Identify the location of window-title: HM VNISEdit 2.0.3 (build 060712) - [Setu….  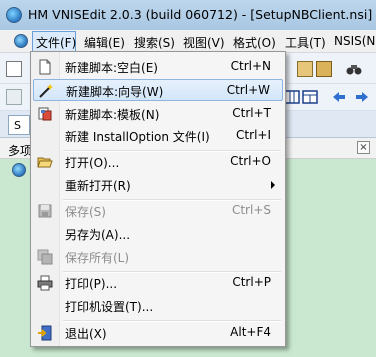
(200, 14).